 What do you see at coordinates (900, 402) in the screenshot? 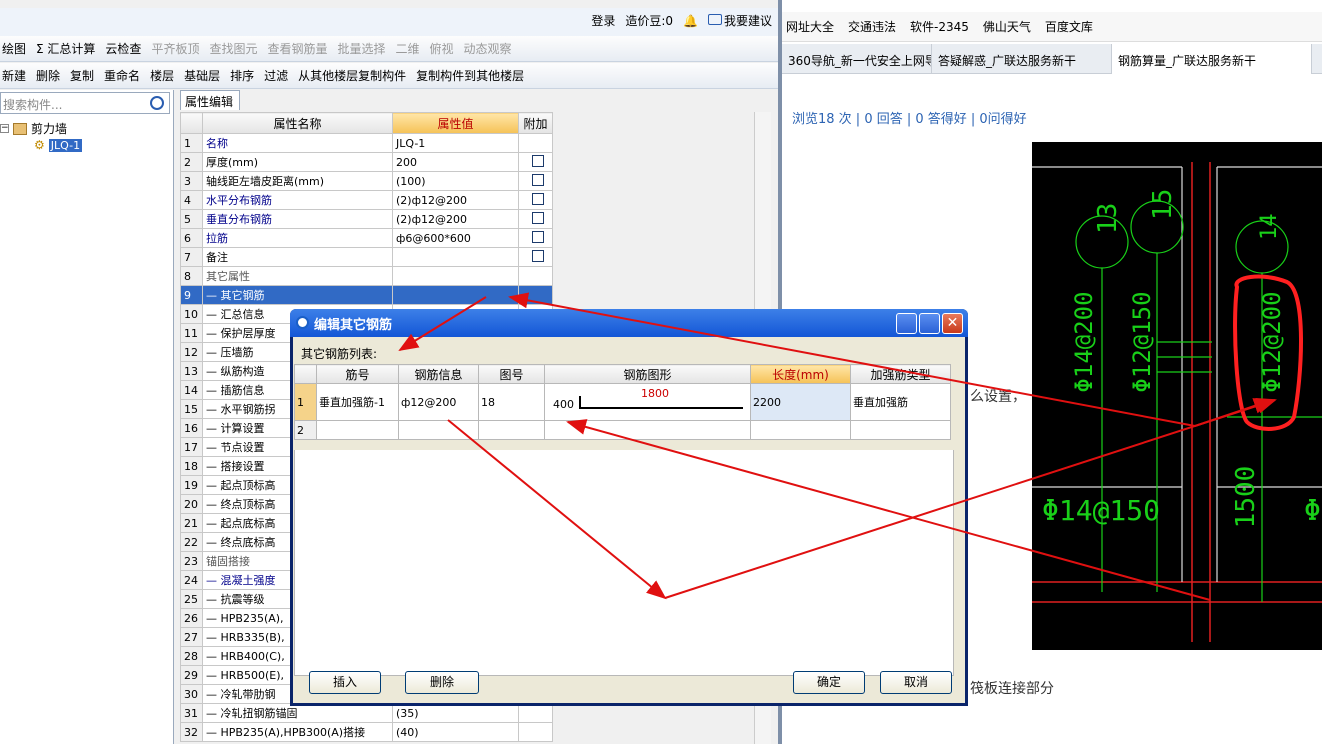
I see `reinforcement-type-cell: 垂直加强筋` at bounding box center [900, 402].